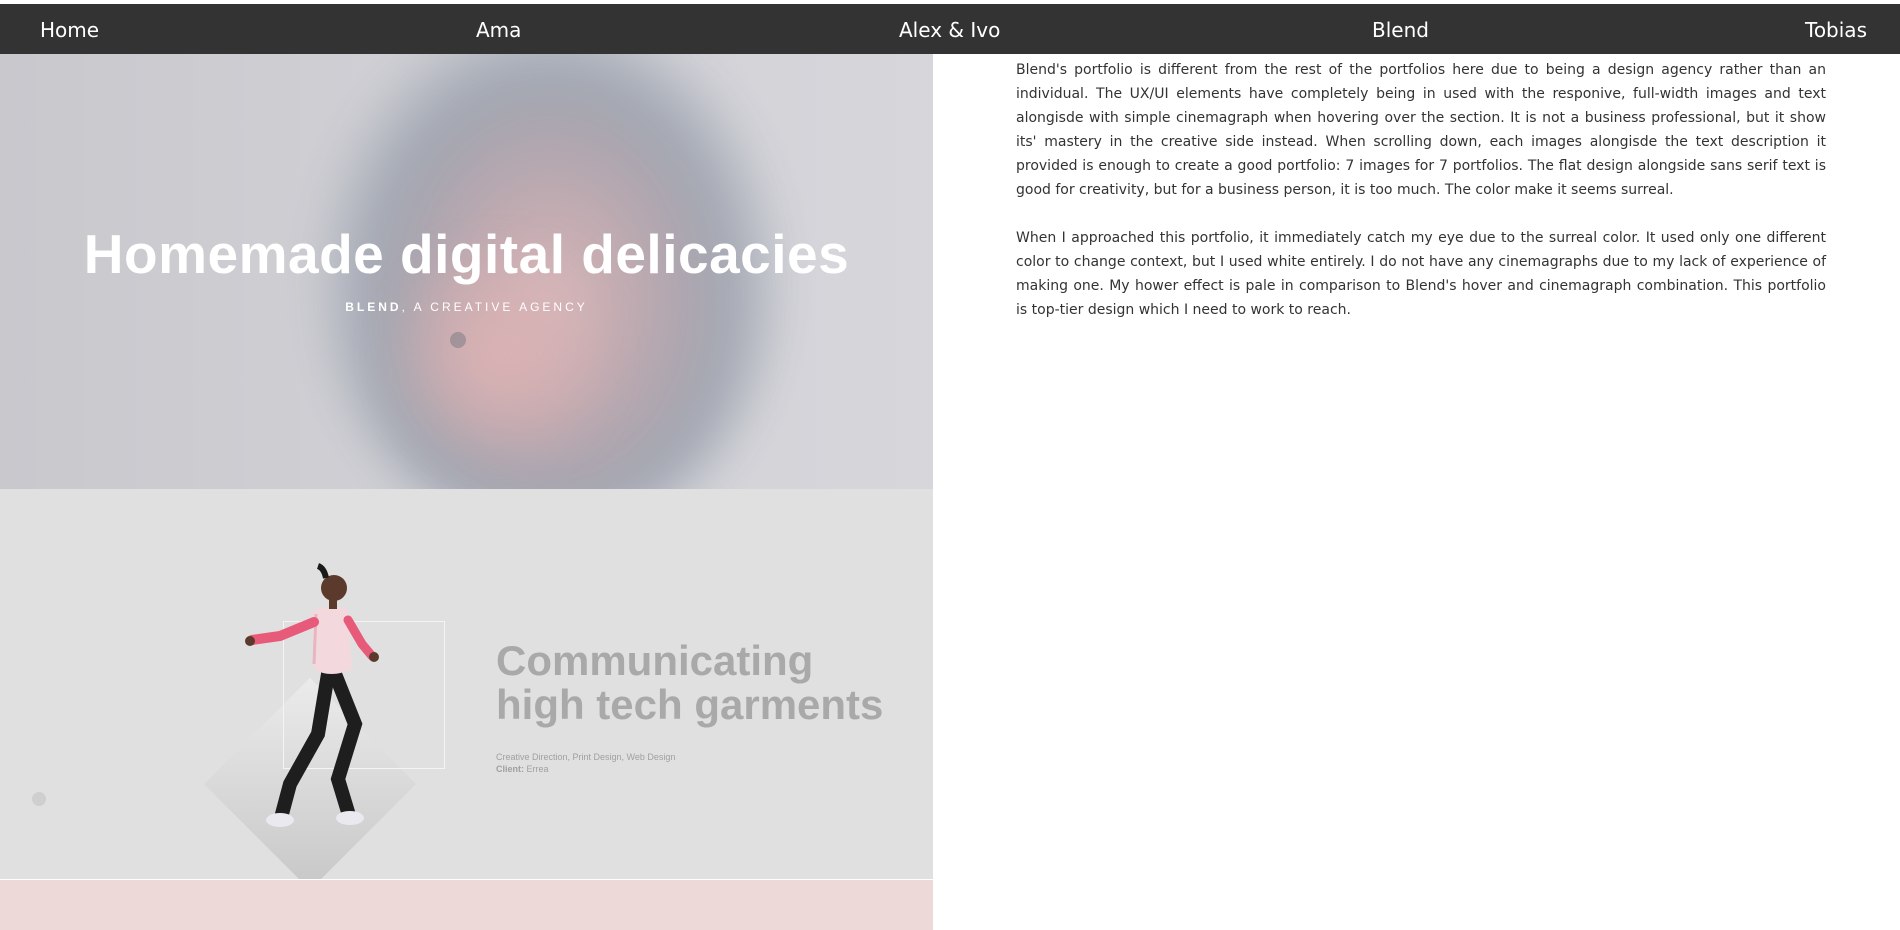 The width and height of the screenshot is (1900, 930). I want to click on hero-subtitle: BLEND, A CREATIVE AGENCY, so click(466, 307).